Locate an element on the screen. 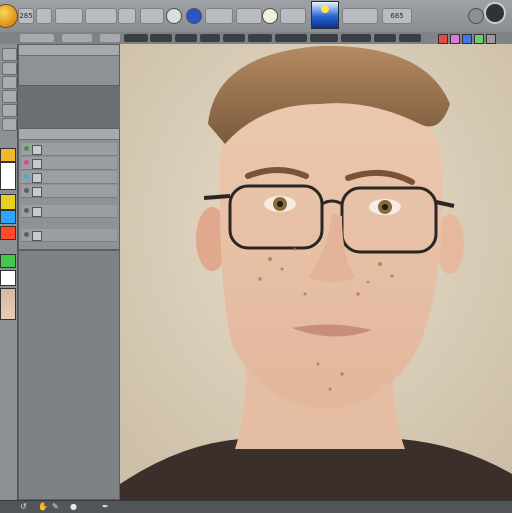 The width and height of the screenshot is (512, 513). swatch-cyan is located at coordinates (8, 217).